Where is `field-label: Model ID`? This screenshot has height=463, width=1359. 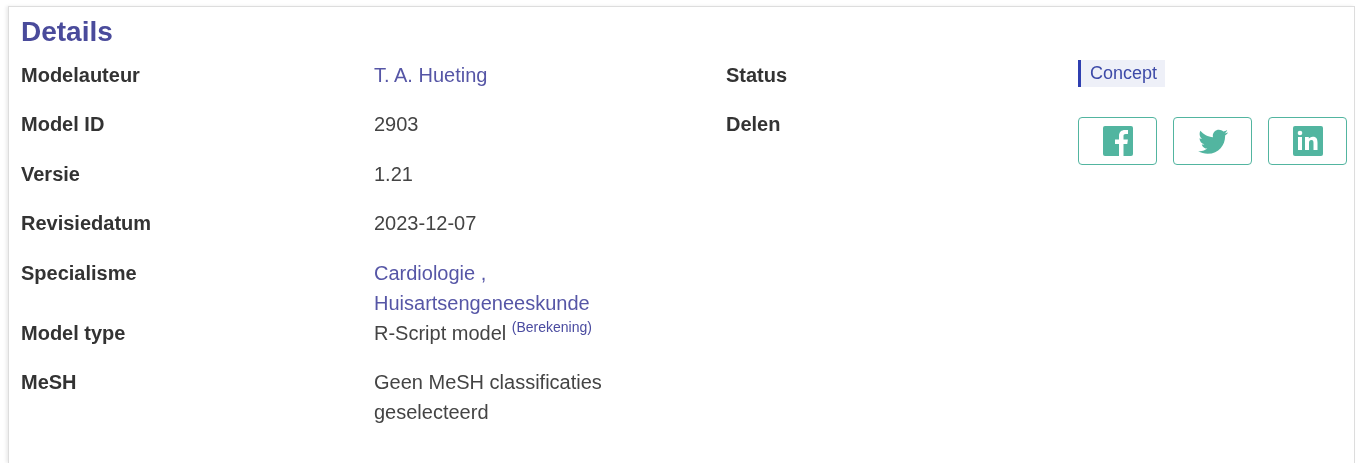 field-label: Model ID is located at coordinates (63, 124).